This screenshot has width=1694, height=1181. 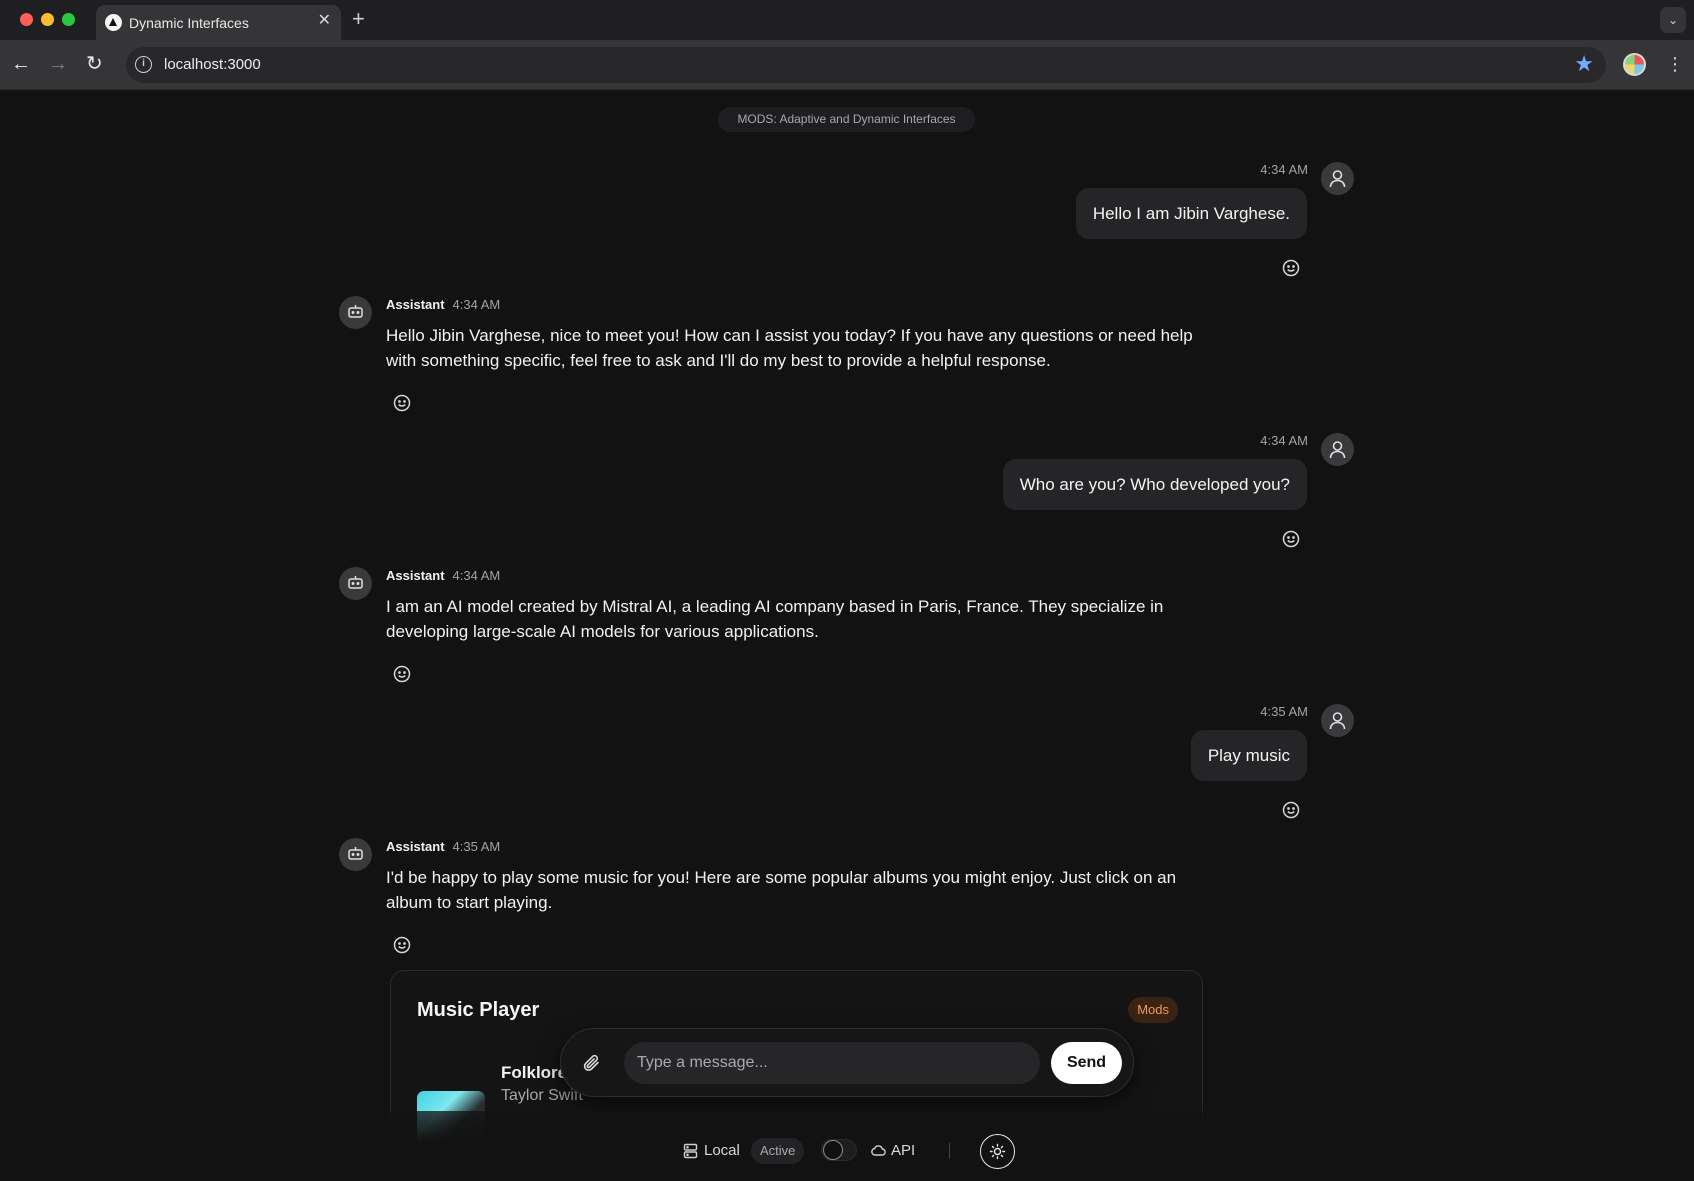 What do you see at coordinates (847, 20) in the screenshot?
I see `tab-bar: Dynamic Interfaces ✕ + ⌄` at bounding box center [847, 20].